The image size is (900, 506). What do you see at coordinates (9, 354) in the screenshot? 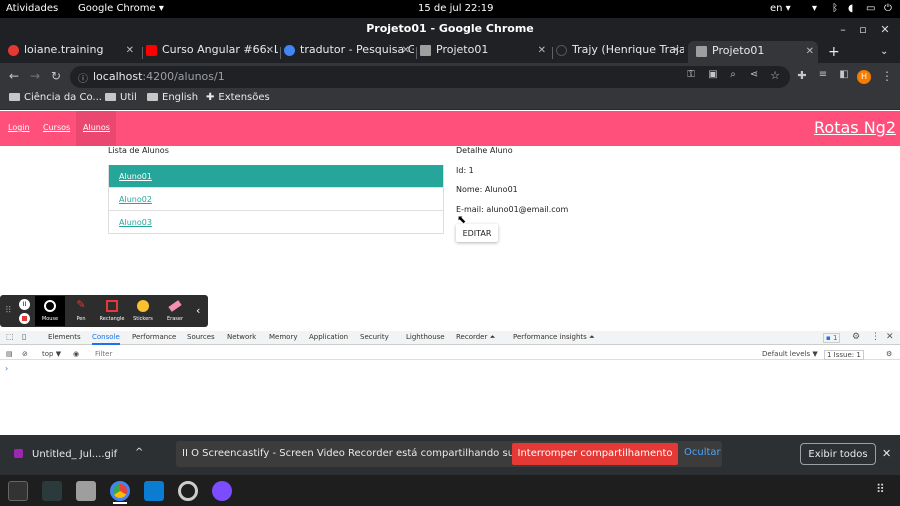
I see `sidebar-toggle-icon: ▤` at bounding box center [9, 354].